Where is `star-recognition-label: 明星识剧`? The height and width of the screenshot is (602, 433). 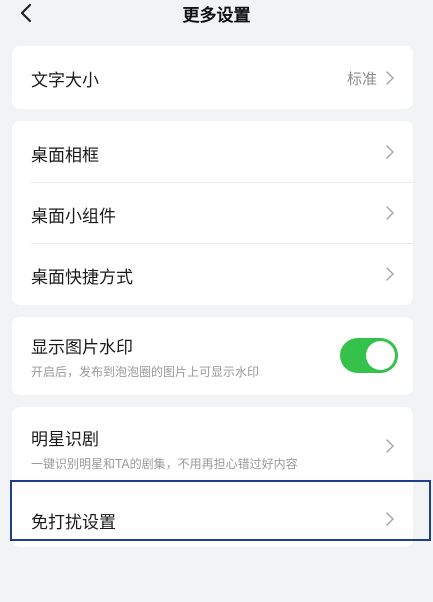
star-recognition-label: 明星识剧 is located at coordinates (65, 440).